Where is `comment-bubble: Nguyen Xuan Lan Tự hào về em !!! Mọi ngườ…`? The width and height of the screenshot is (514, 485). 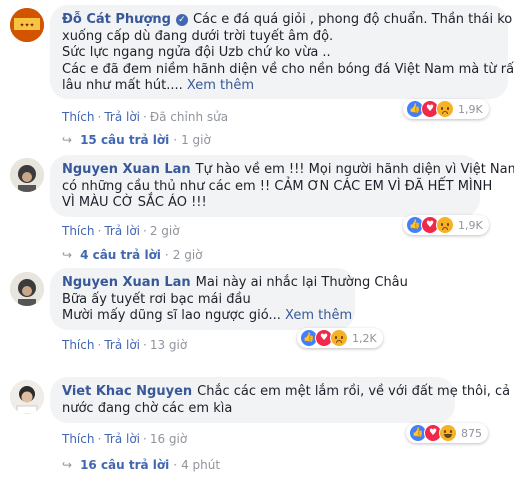 comment-bubble: Nguyen Xuan Lan Tự hào về em !!! Mọi ngườ… is located at coordinates (282, 186).